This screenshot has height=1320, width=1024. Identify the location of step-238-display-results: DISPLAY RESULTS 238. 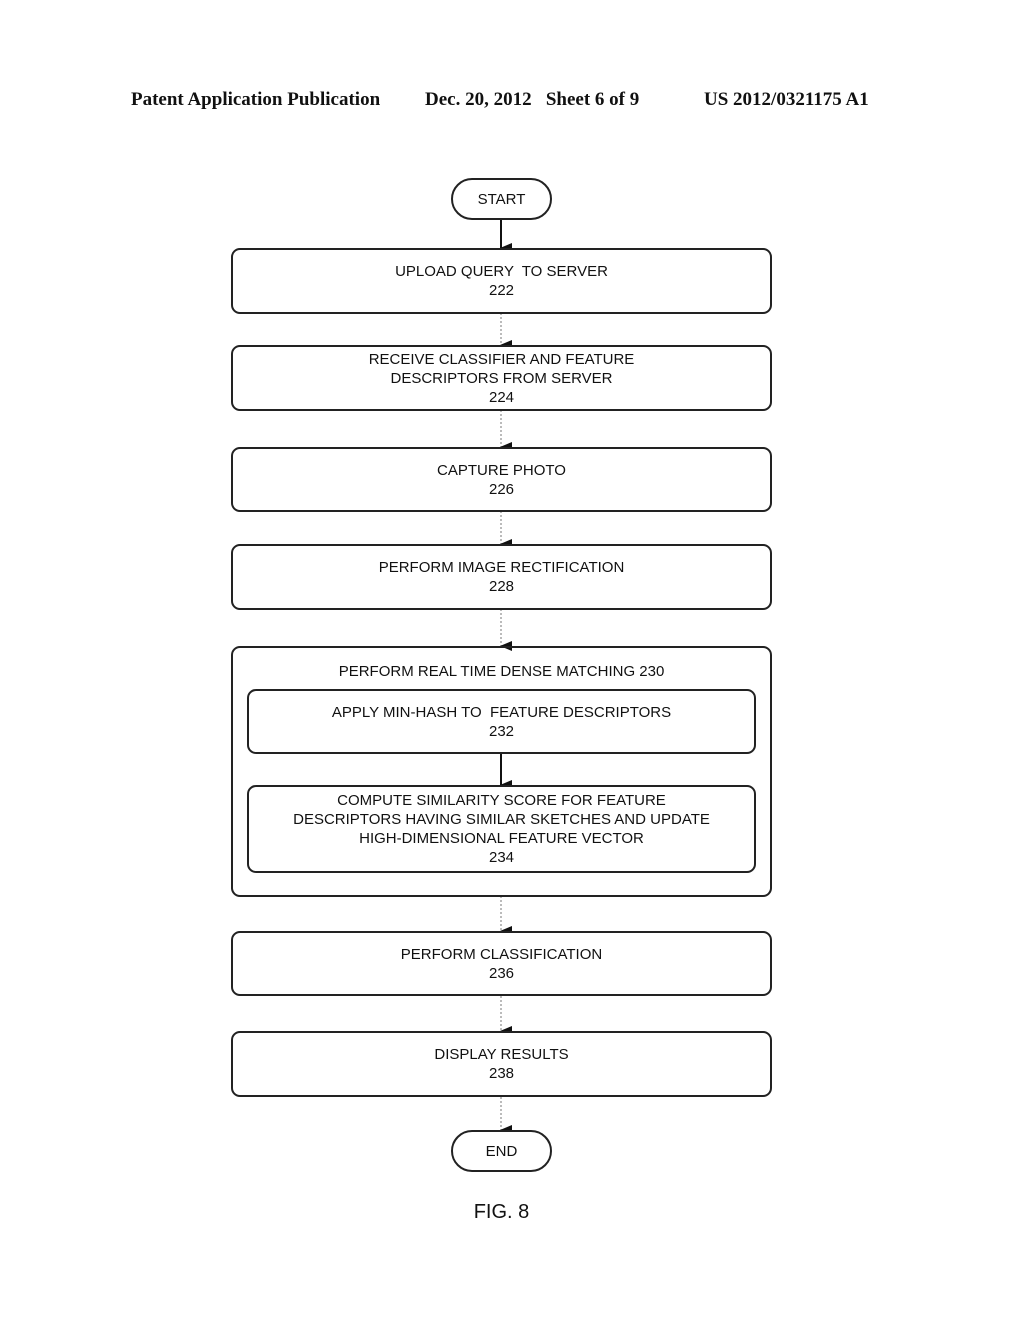
(501, 1064).